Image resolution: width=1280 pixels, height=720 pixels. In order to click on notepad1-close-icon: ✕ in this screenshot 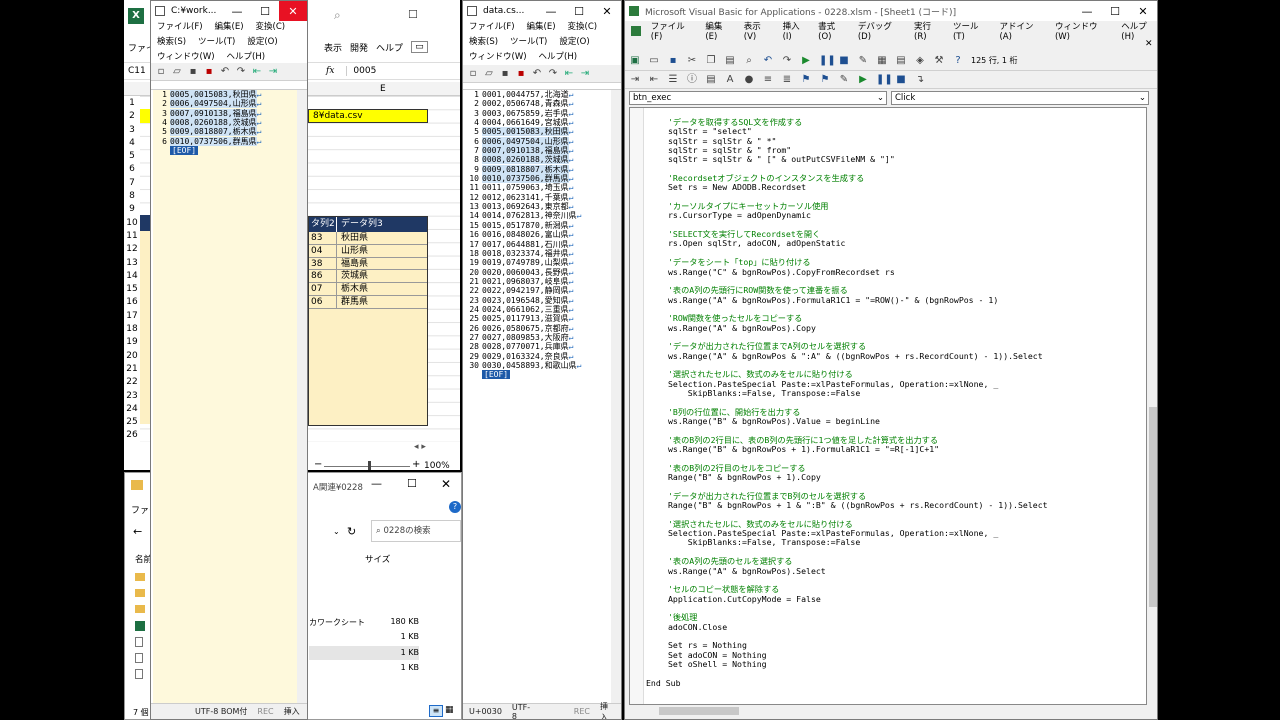, I will do `click(293, 11)`.